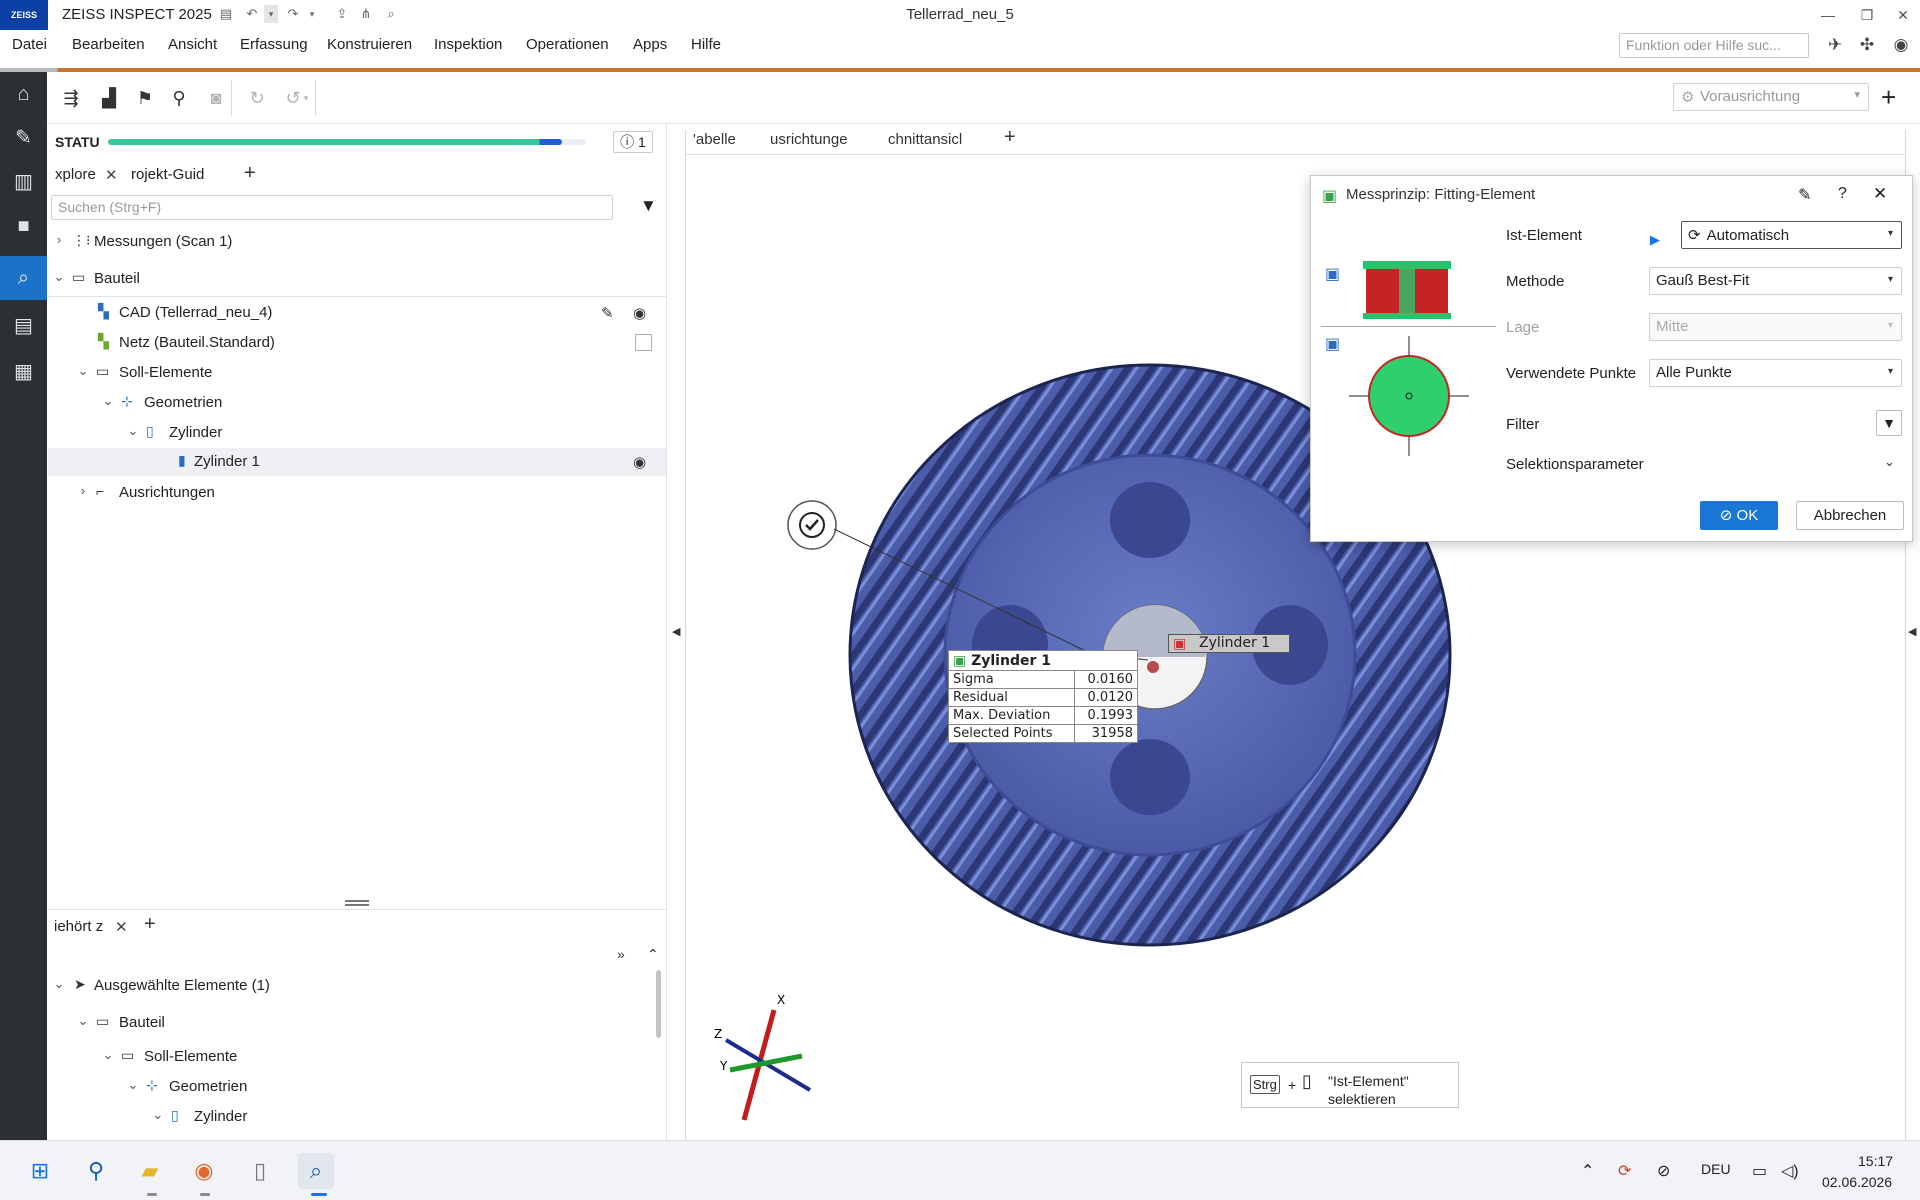 The image size is (1920, 1200). What do you see at coordinates (391, 14) in the screenshot?
I see `find-icon: ⌕` at bounding box center [391, 14].